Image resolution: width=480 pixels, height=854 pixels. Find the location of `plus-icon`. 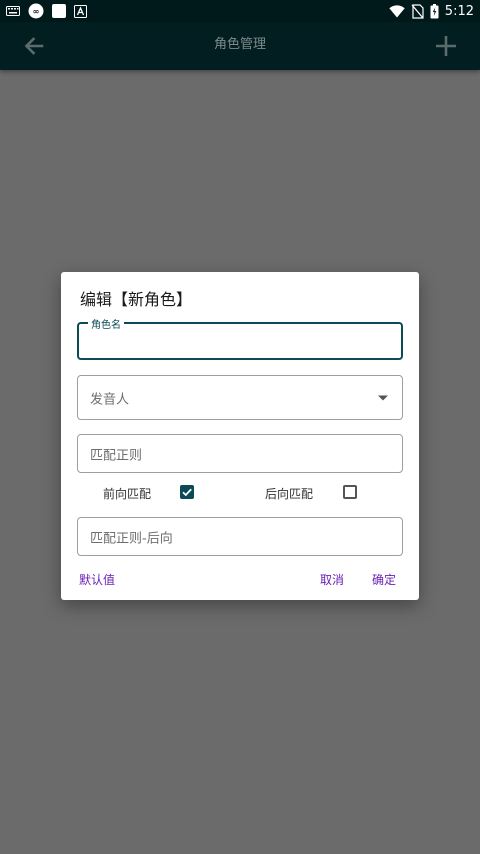

plus-icon is located at coordinates (446, 46).